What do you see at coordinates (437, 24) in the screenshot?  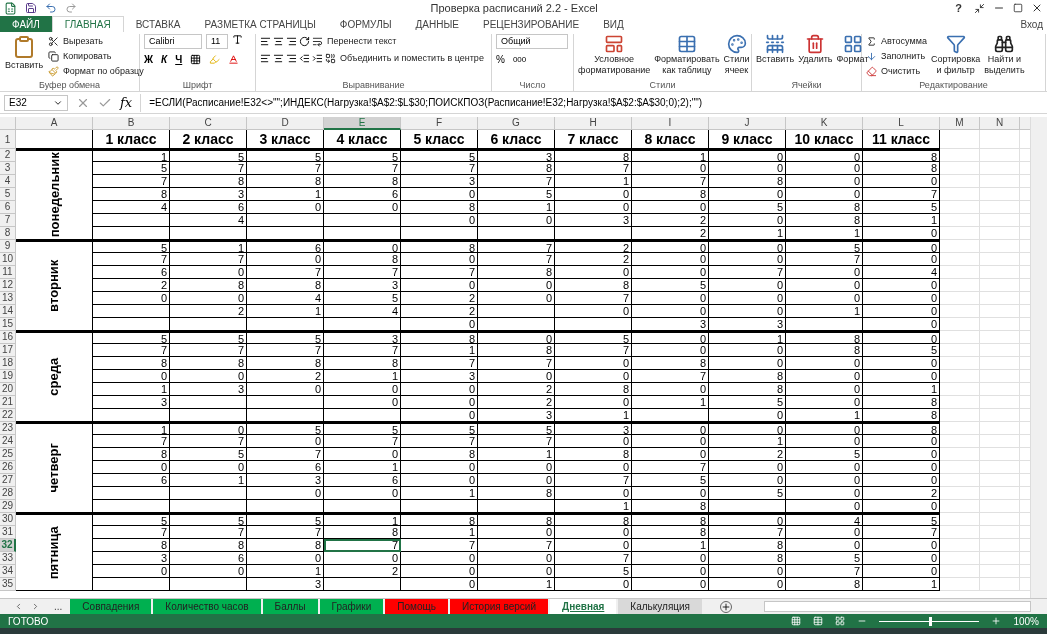 I see `ribbon-tab: ДАННЫЕ` at bounding box center [437, 24].